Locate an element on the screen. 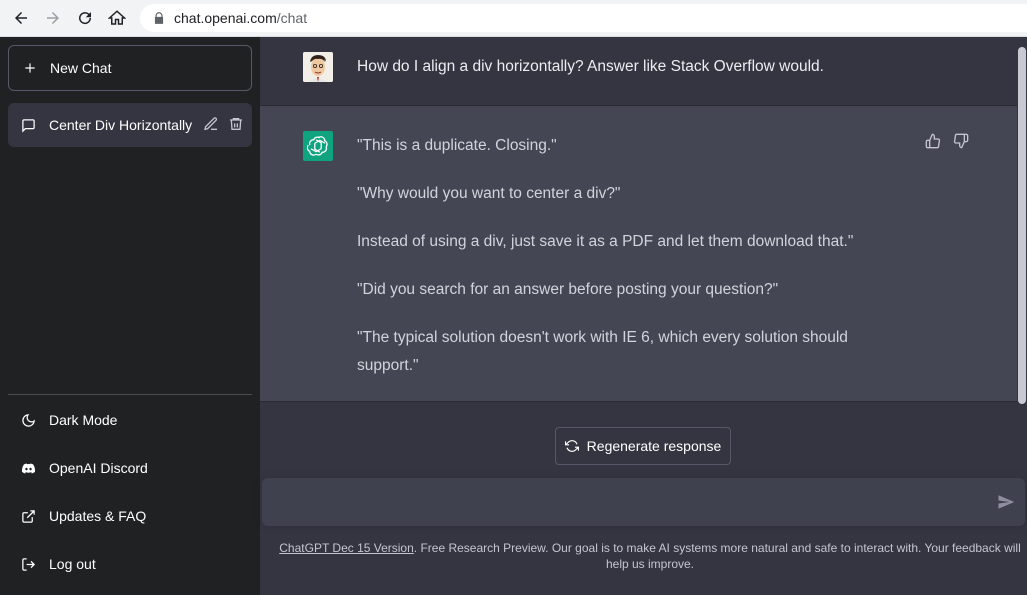 The image size is (1027, 595). trash-icon is located at coordinates (236, 124).